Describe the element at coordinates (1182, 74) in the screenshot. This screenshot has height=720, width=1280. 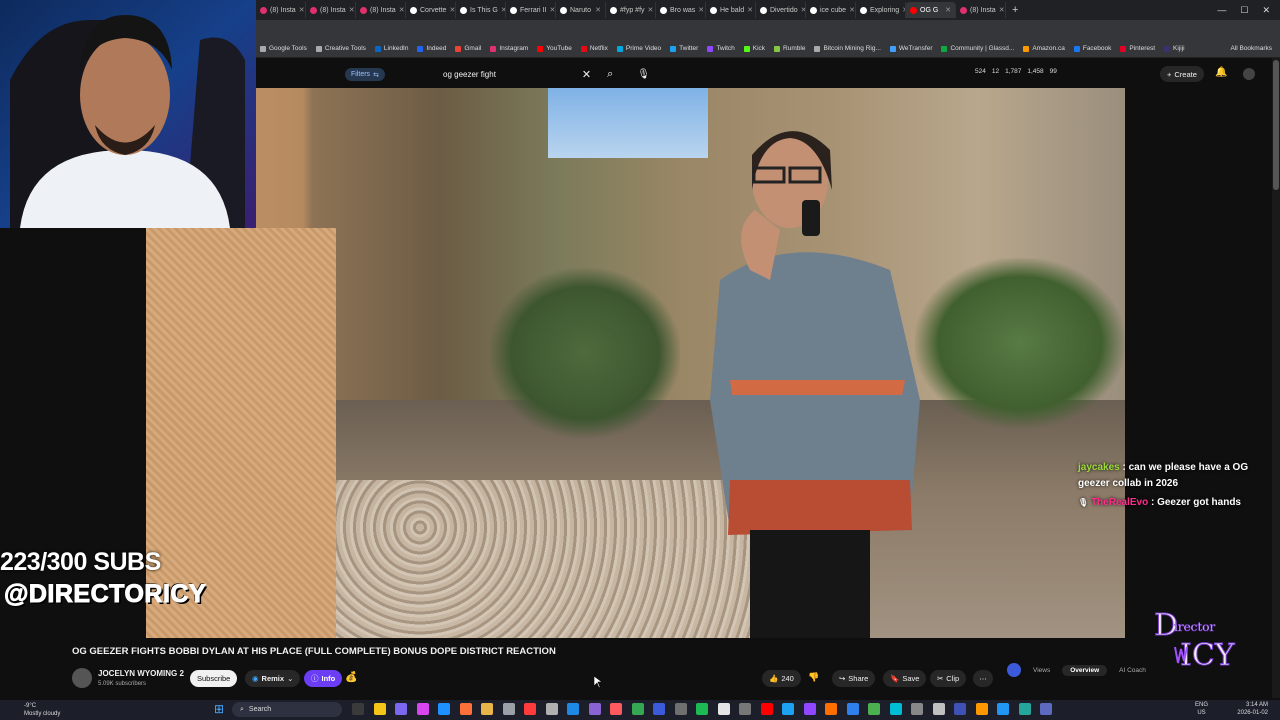
I see `create-button: + Create` at that location.